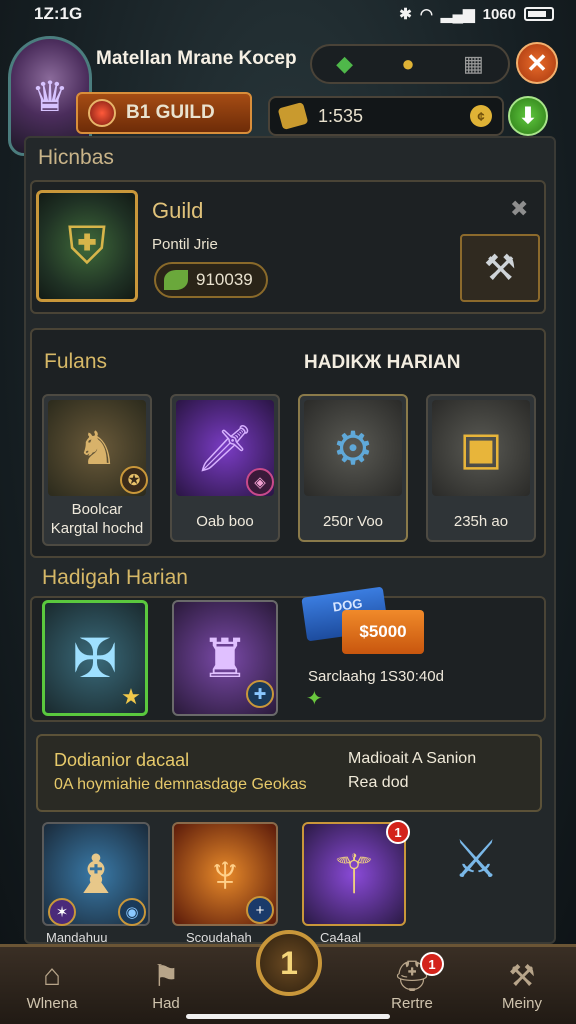 This screenshot has height=1024, width=576. I want to click on hammer-icon: ⚒, so click(500, 267).